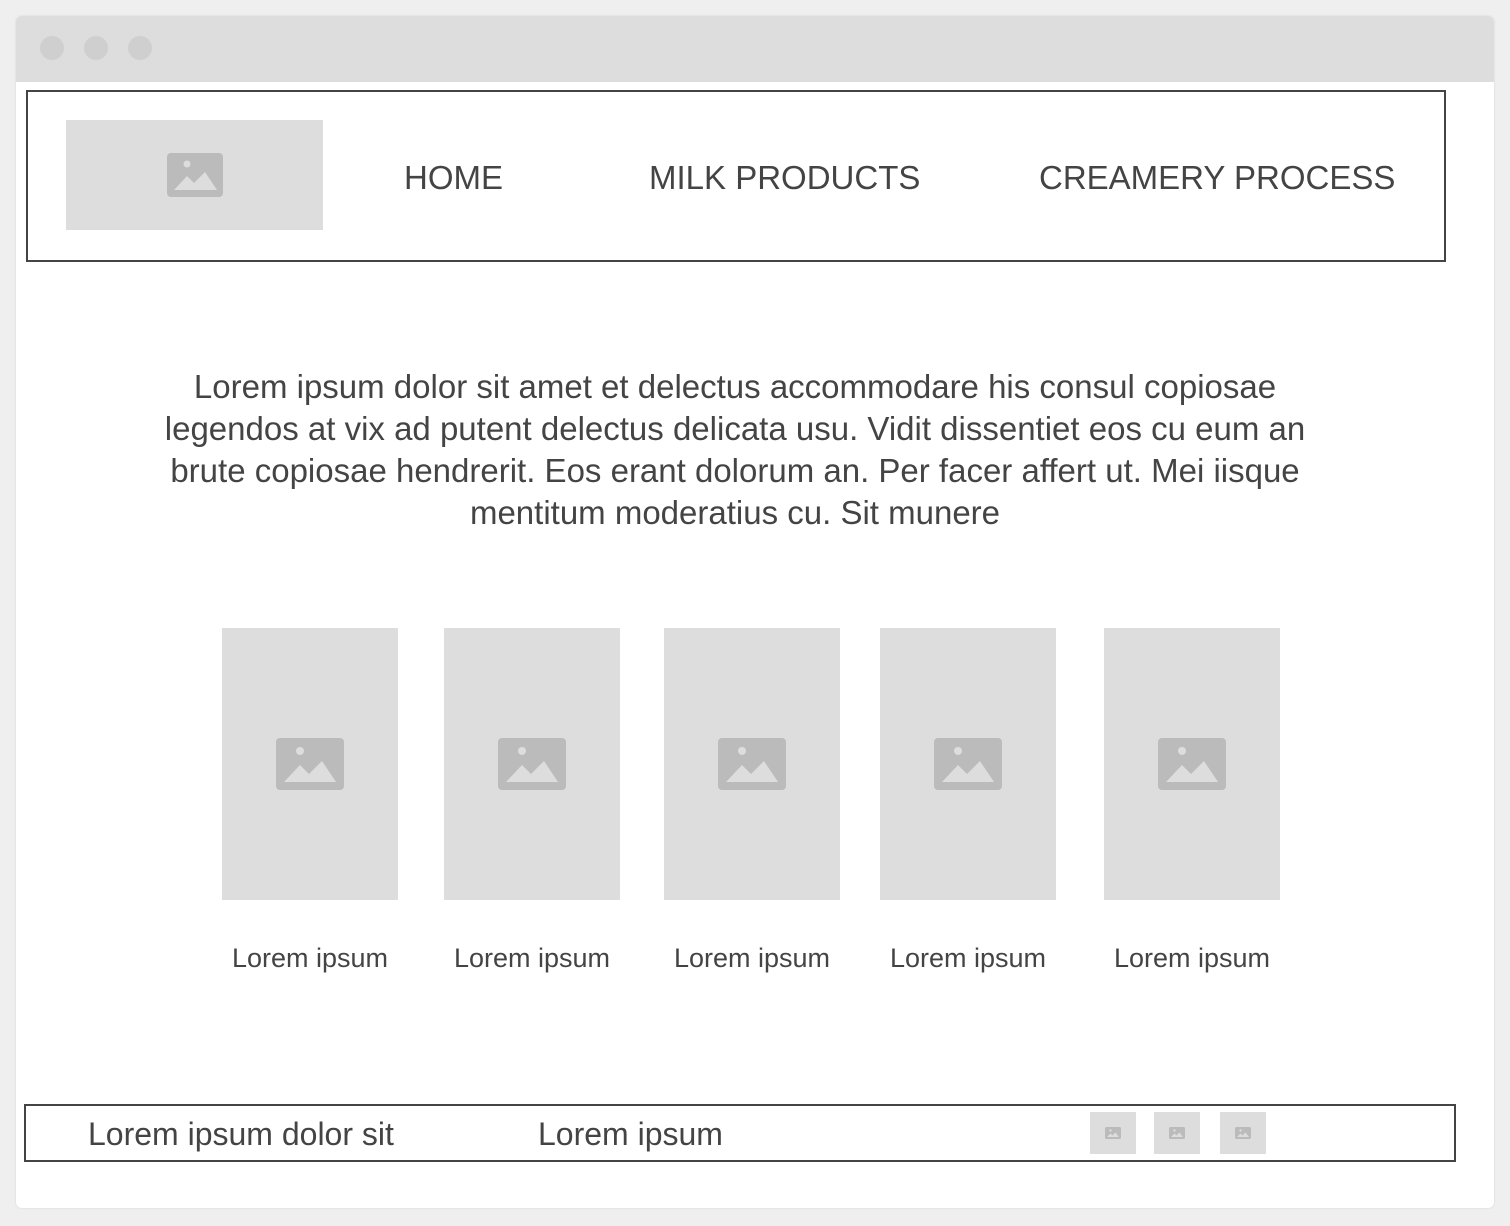  I want to click on nav-home-link: HOME, so click(453, 176).